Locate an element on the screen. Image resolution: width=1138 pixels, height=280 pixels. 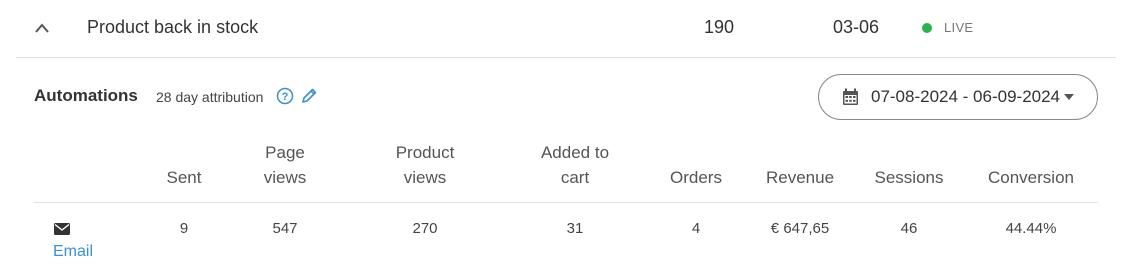
header-orders: Orders is located at coordinates (696, 177).